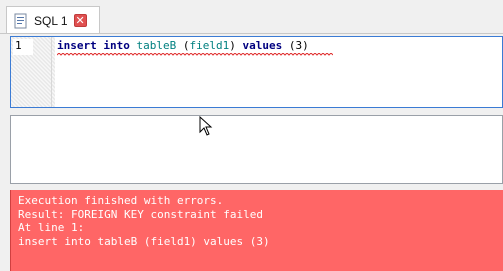 The width and height of the screenshot is (503, 271). Describe the element at coordinates (51, 72) in the screenshot. I see `gutter-divider` at that location.